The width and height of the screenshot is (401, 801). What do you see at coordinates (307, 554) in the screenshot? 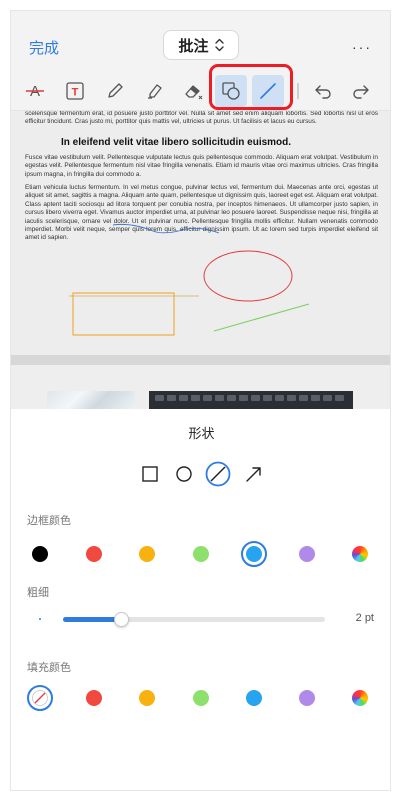
I see `border-color-purple` at bounding box center [307, 554].